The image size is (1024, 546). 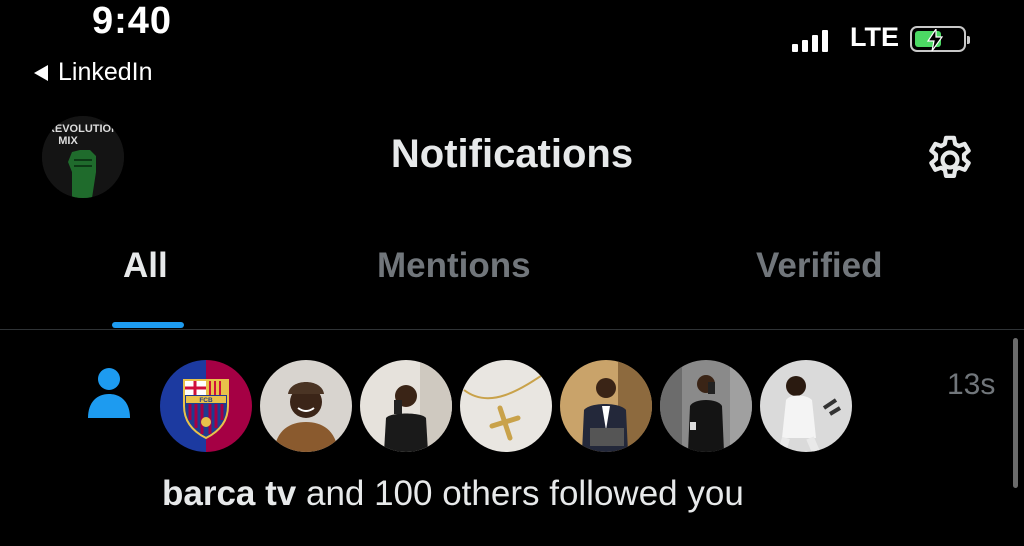 I want to click on back-app-label: LinkedIn, so click(x=105, y=72).